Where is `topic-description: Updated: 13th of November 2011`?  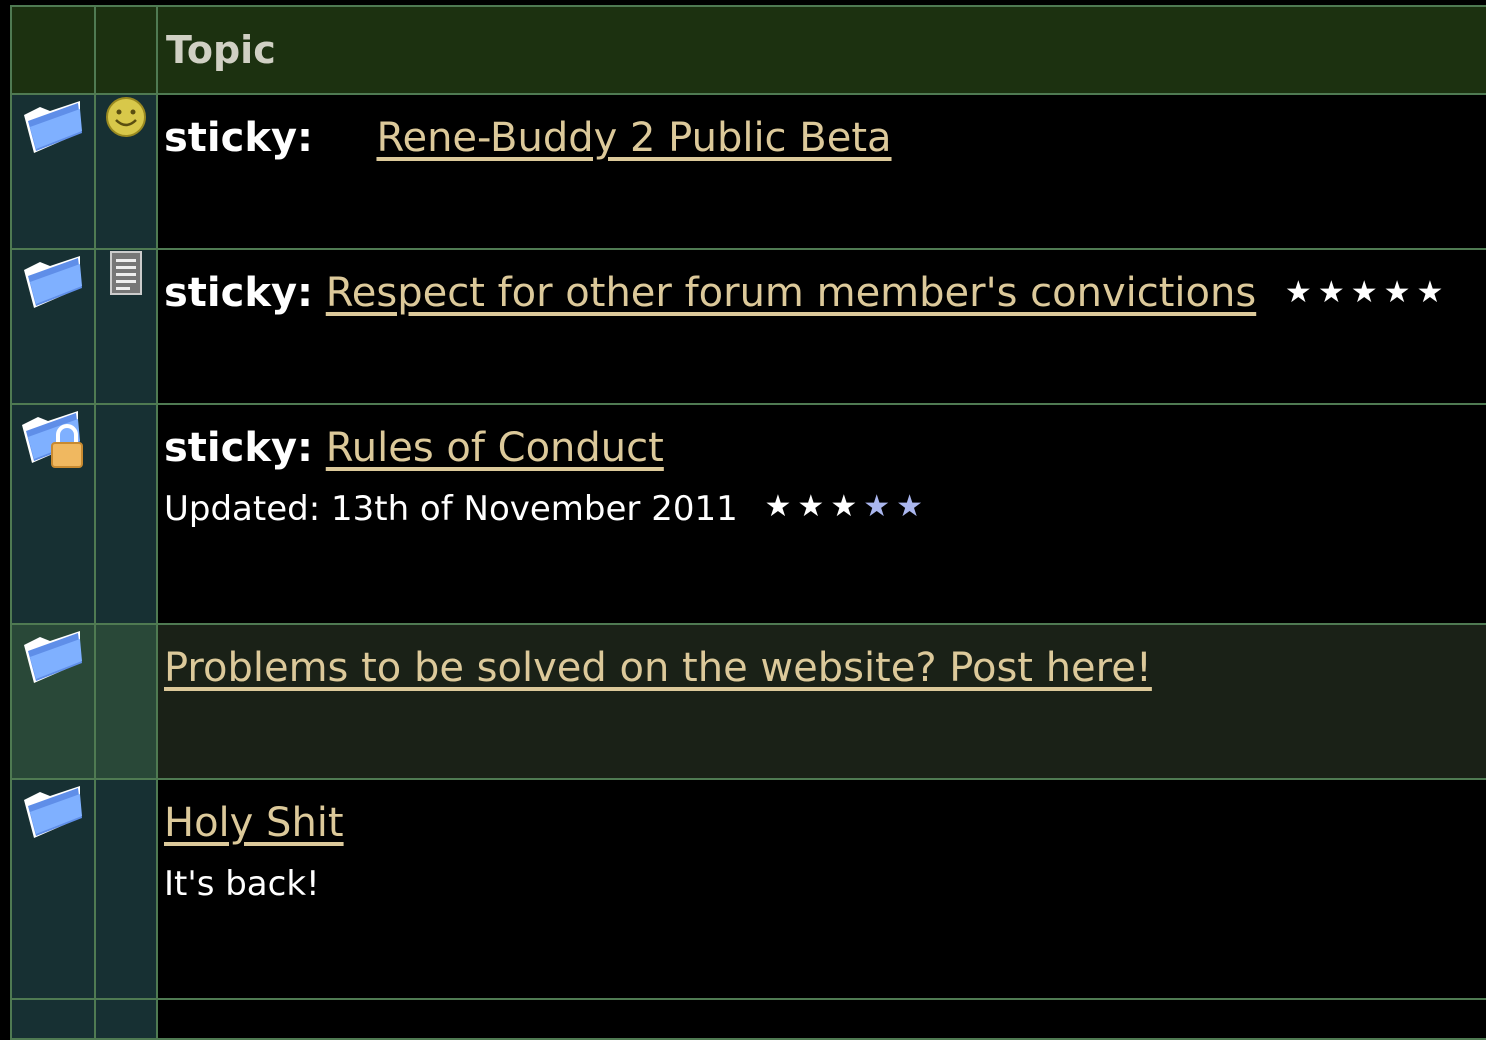 topic-description: Updated: 13th of November 2011 is located at coordinates (451, 509).